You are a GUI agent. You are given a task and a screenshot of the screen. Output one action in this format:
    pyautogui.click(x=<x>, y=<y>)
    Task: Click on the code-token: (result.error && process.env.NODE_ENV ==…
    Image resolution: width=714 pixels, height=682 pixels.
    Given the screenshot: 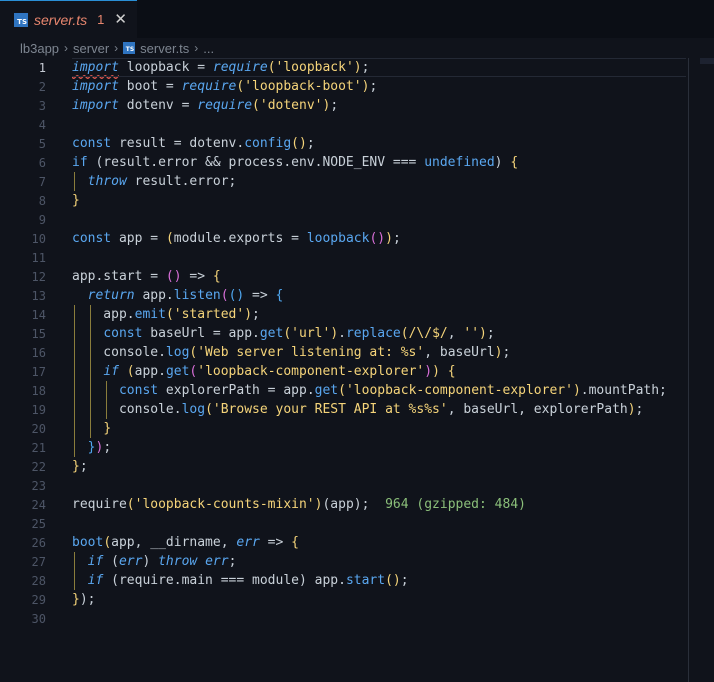 What is the action you would take?
    pyautogui.click(x=256, y=162)
    